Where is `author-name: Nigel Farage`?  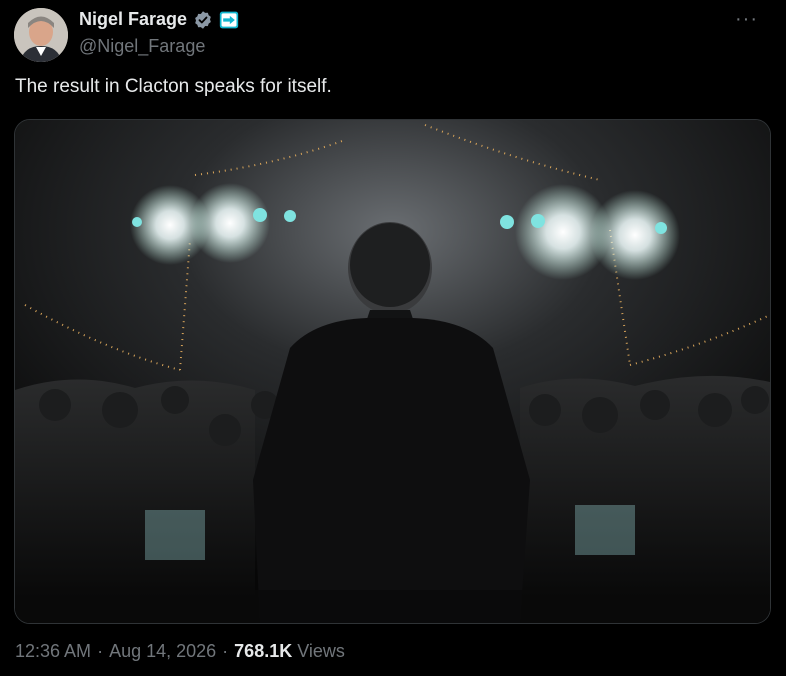 author-name: Nigel Farage is located at coordinates (133, 19).